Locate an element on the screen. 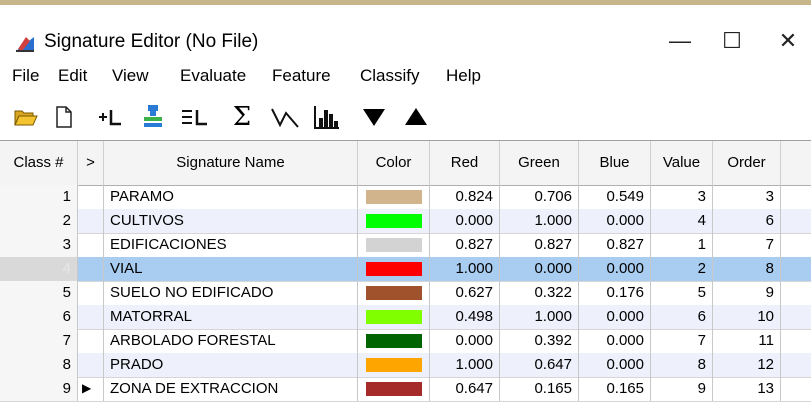 This screenshot has width=811, height=411. cell-order: 9 is located at coordinates (747, 293).